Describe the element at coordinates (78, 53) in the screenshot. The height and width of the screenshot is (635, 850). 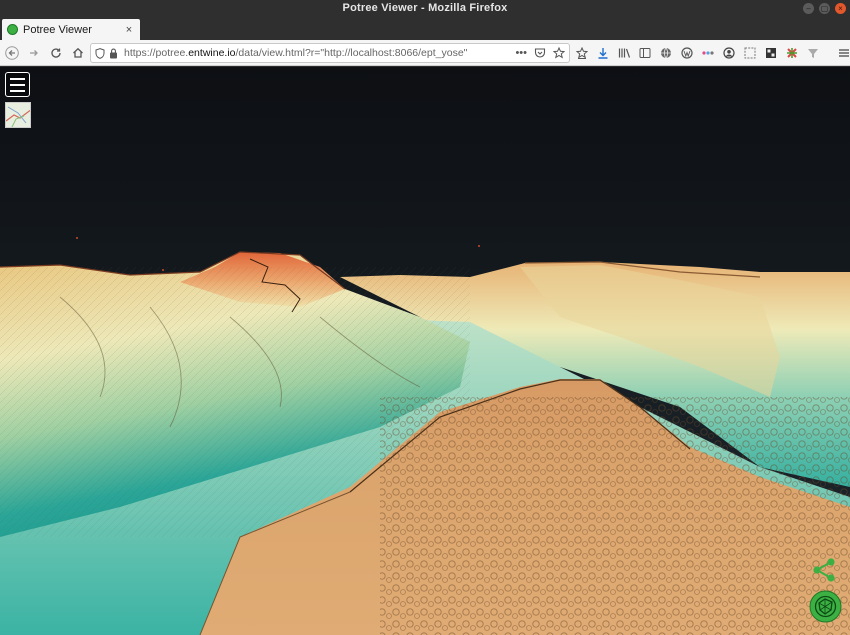
I see `home-icon` at that location.